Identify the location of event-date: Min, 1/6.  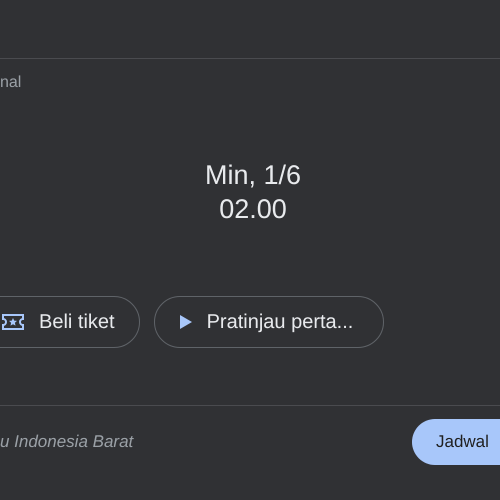
(253, 175).